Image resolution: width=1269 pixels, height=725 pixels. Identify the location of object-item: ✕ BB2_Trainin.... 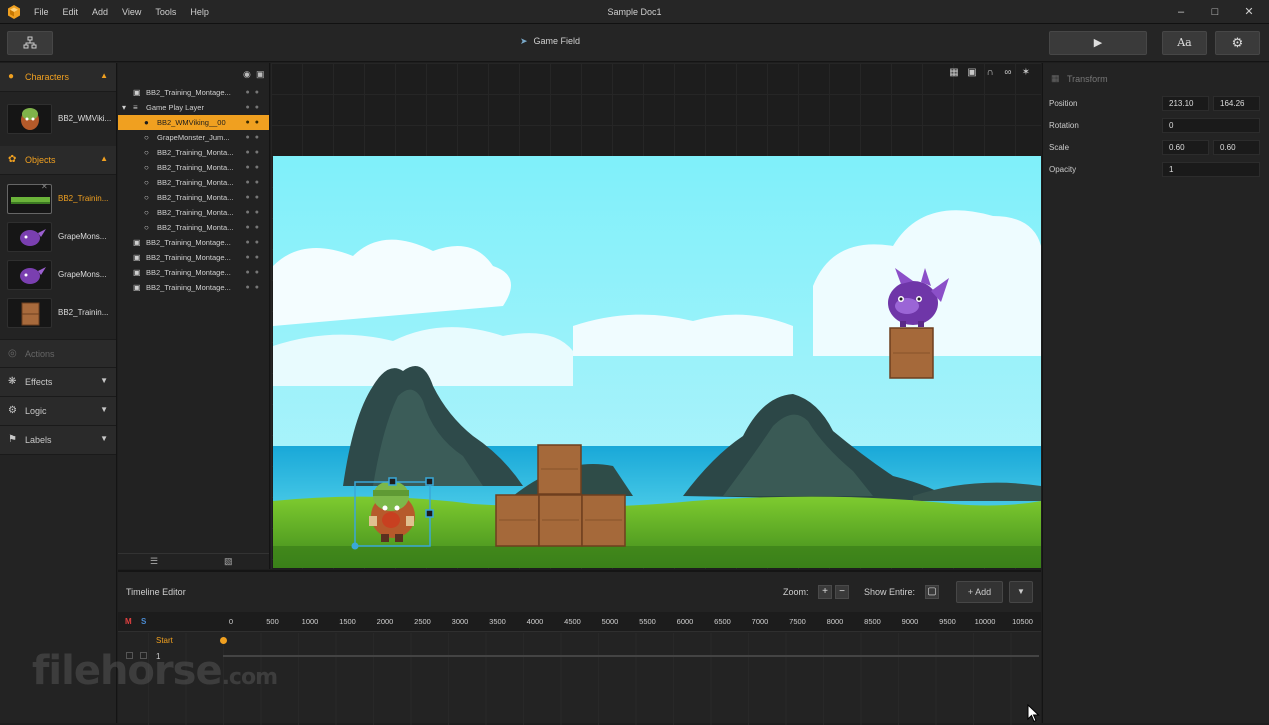
(58, 198).